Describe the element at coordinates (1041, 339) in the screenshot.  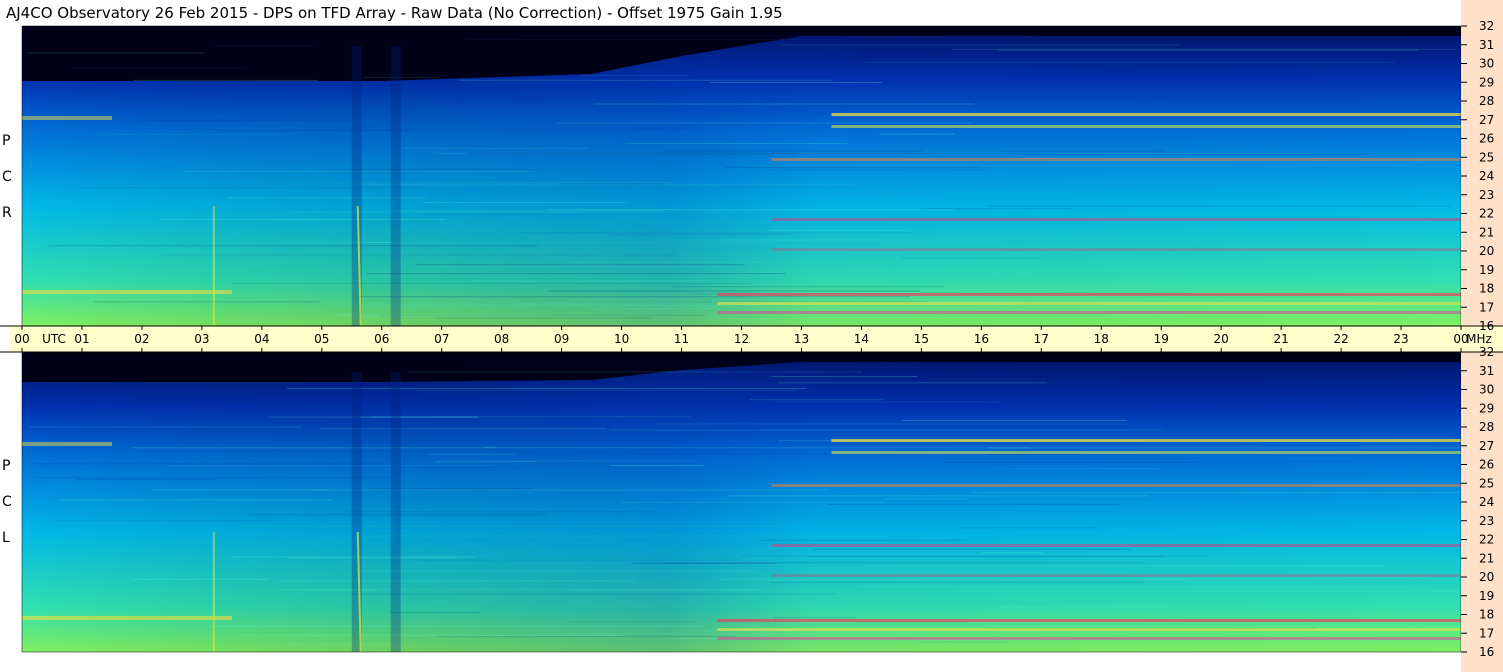
I see `time-tick-label: 17` at that location.